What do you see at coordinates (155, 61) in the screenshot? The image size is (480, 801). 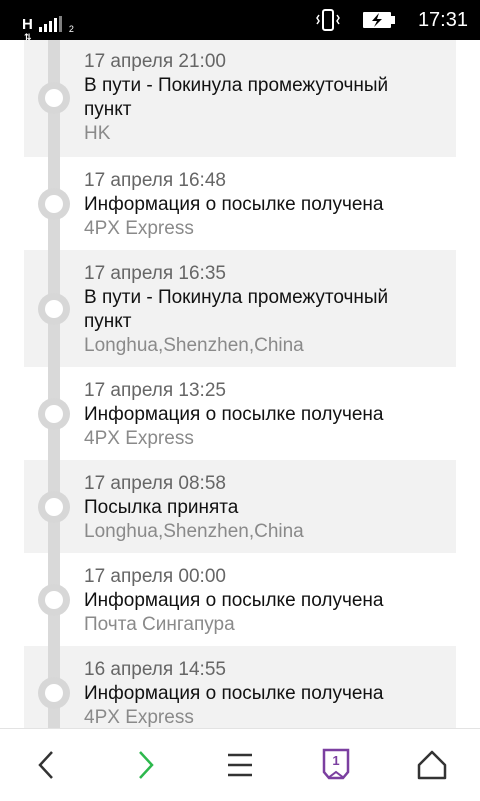 I see `event-date: 17 апреля 21:00` at bounding box center [155, 61].